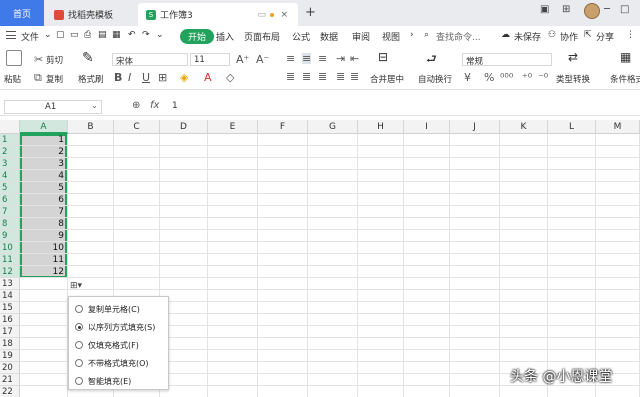  What do you see at coordinates (543, 77) in the screenshot?
I see `decrease-decimal-icon: ⁻⁰` at bounding box center [543, 77].